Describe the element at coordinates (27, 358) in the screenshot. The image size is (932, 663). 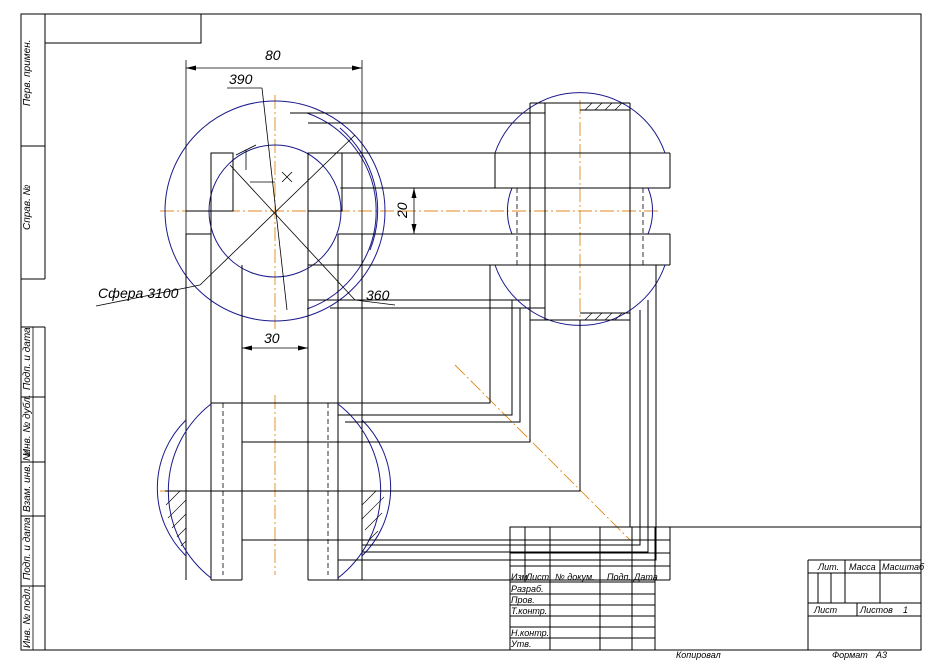
I see `side-label-podp-data-top: Подп. и дата` at that location.